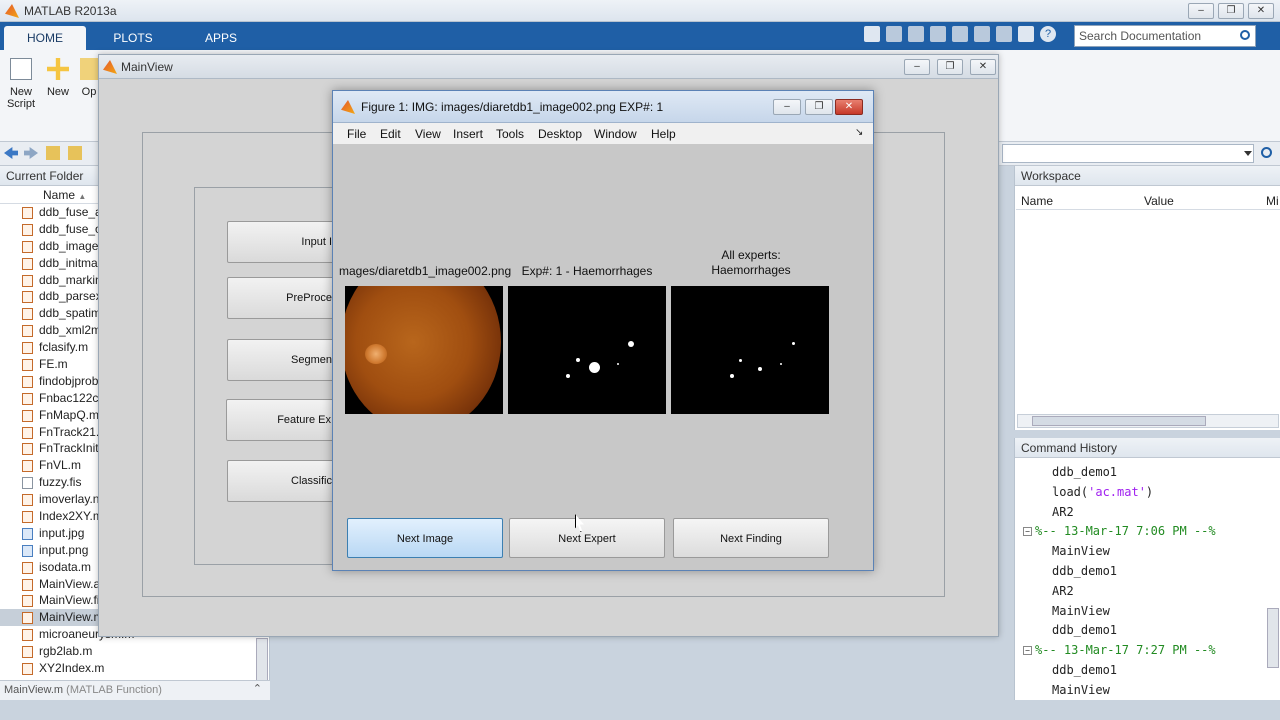 This screenshot has width=1280, height=720. What do you see at coordinates (1147, 531) in the screenshot?
I see `history-session-header: − %-- 13-Mar-17 7:06 PM --%` at bounding box center [1147, 531].